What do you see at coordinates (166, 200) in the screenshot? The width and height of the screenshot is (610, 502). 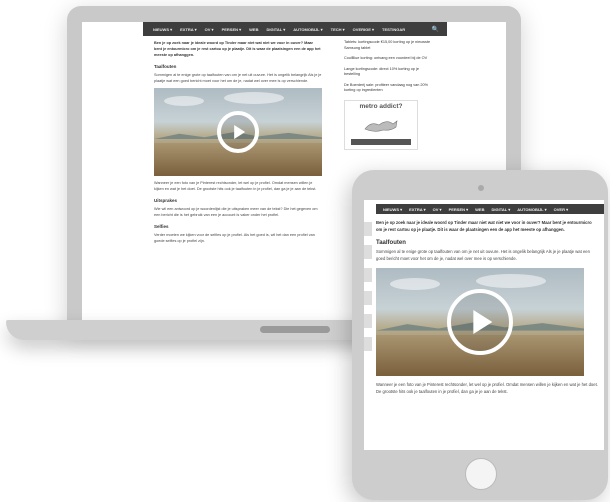 I see `section-heading-uitsprakes: Uitsprakes` at bounding box center [166, 200].